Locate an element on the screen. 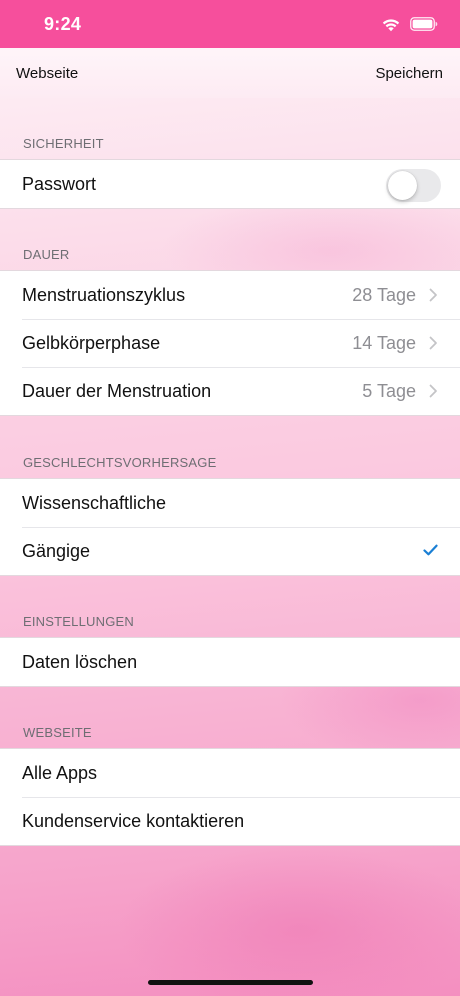 The height and width of the screenshot is (996, 460). section-header-website: WEBSEITE is located at coordinates (57, 732).